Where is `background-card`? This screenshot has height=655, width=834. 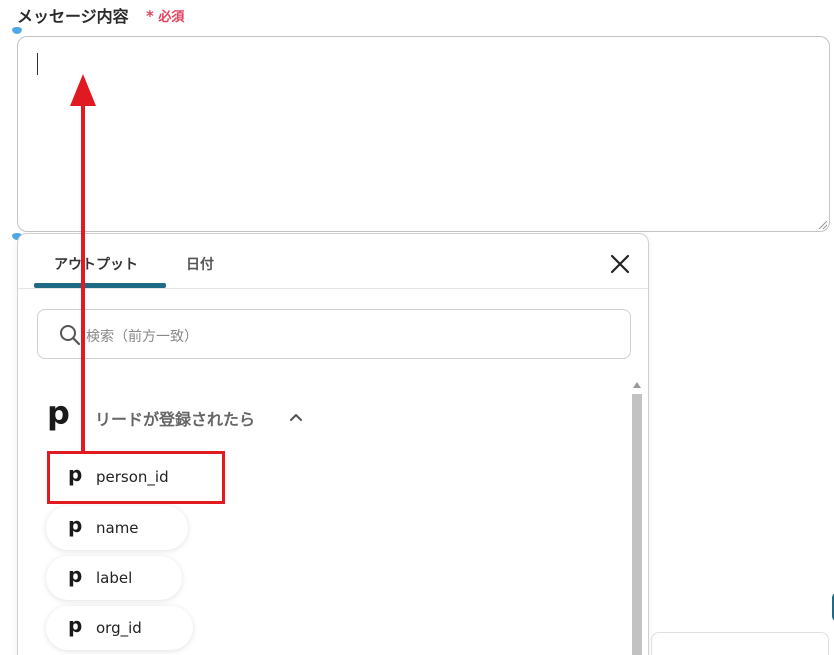 background-card is located at coordinates (740, 643).